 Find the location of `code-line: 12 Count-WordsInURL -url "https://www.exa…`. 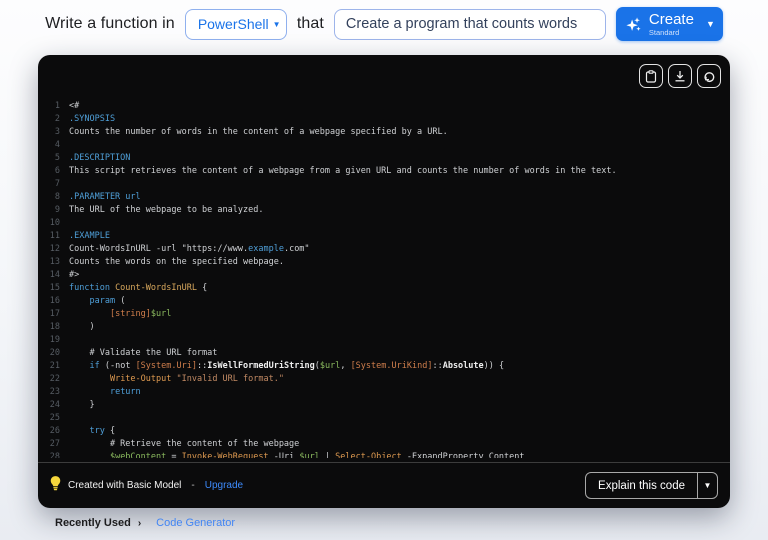

code-line: 12 Count-WordsInURL -url "https://www.exa… is located at coordinates (385, 249).